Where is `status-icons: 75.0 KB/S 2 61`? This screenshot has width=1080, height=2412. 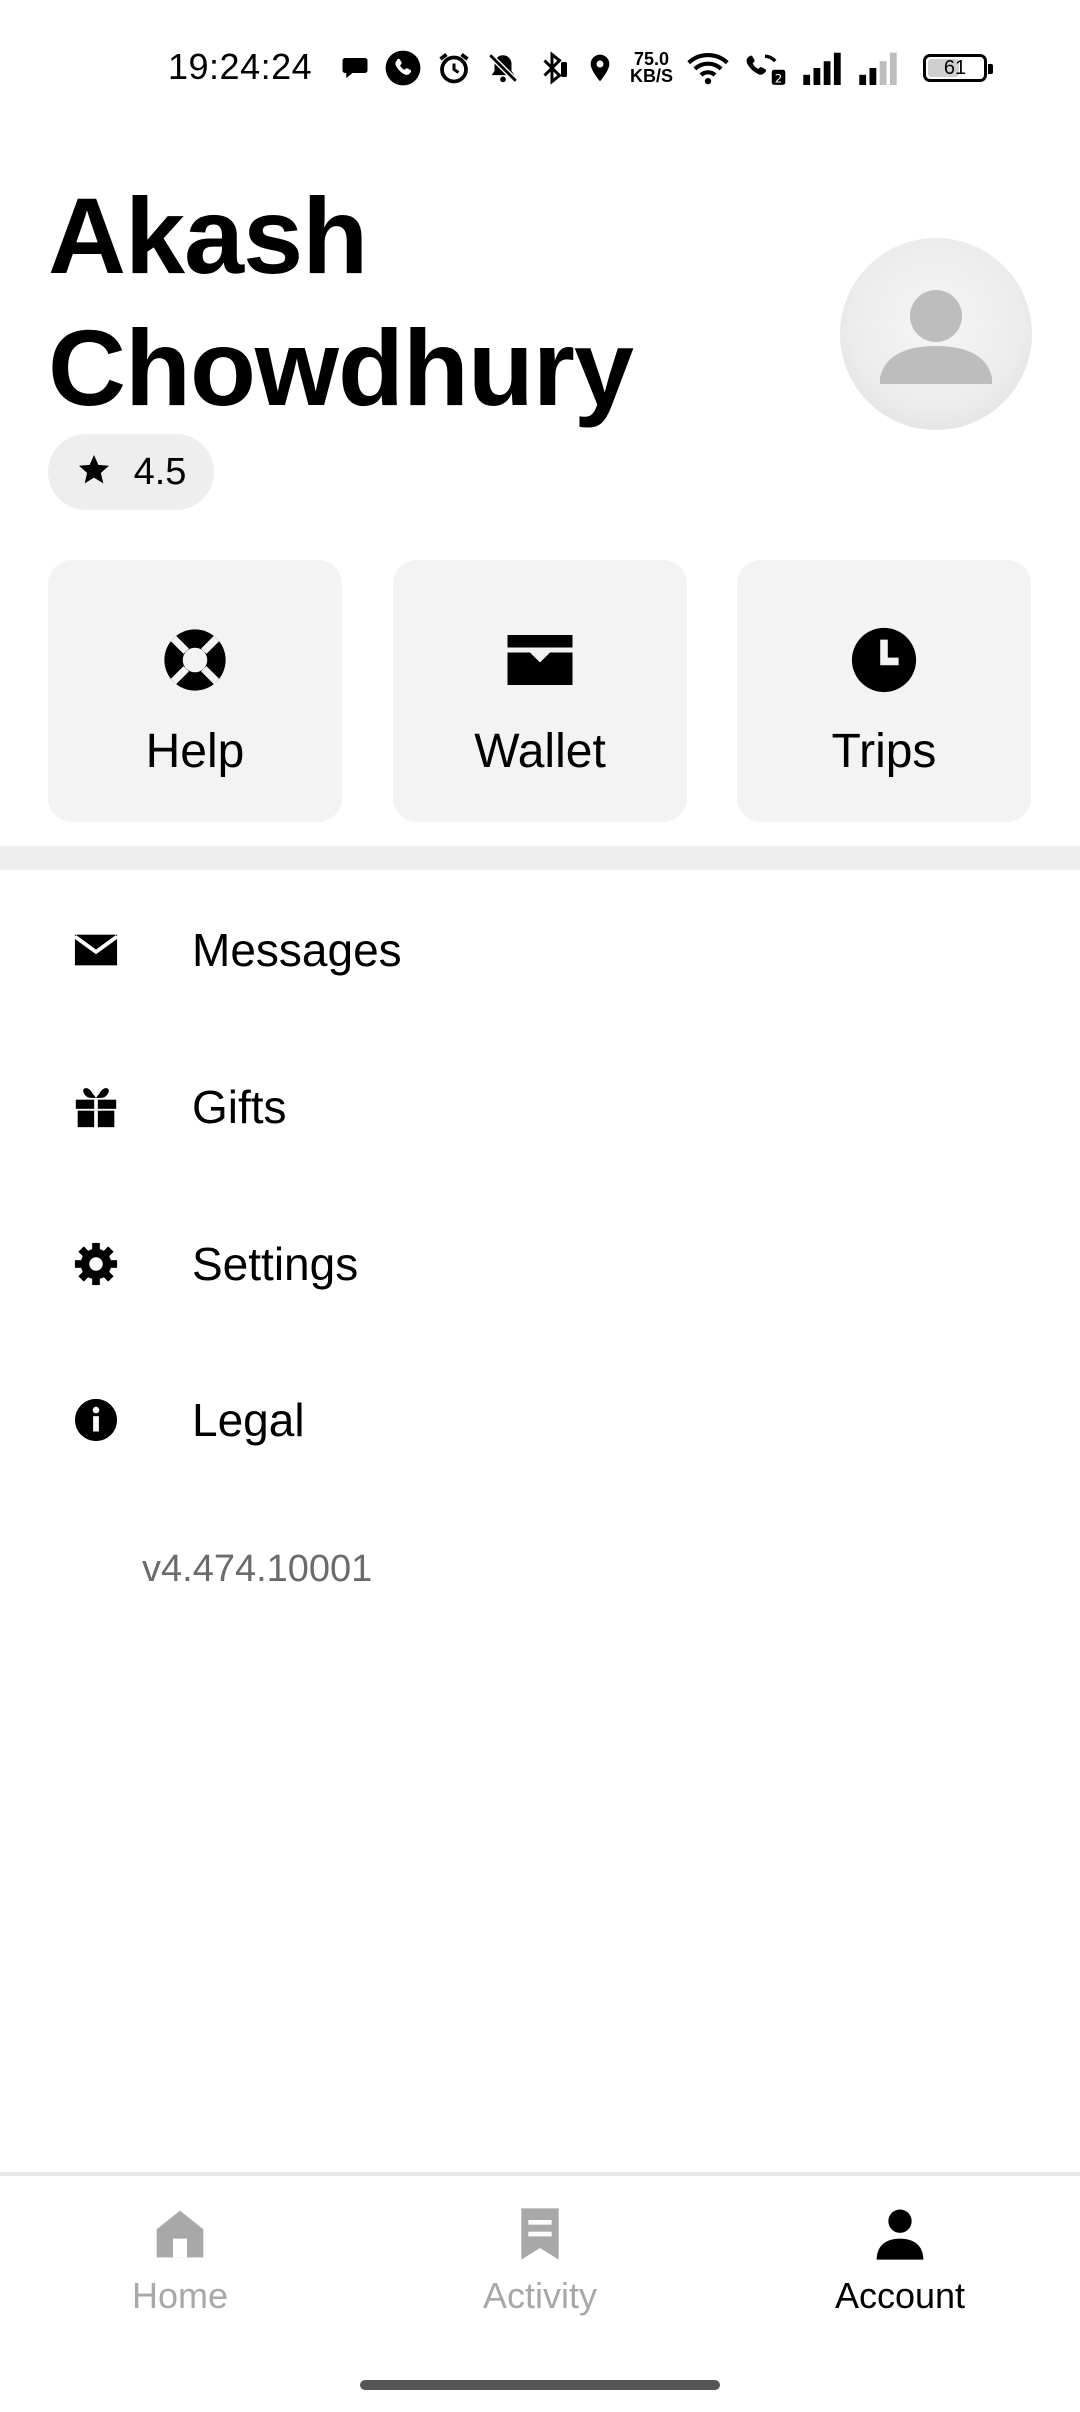
status-icons: 75.0 KB/S 2 61 is located at coordinates (667, 68).